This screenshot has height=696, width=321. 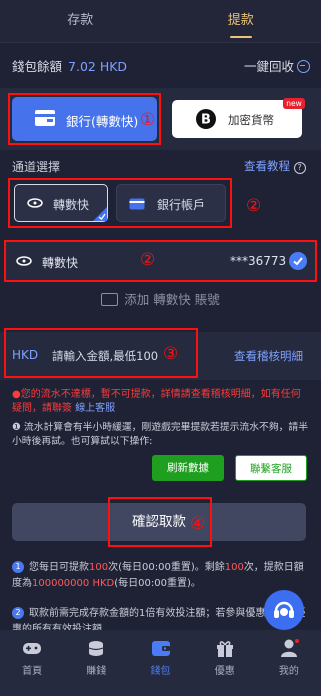 What do you see at coordinates (188, 468) in the screenshot?
I see `refresh-button: 刷新數據` at bounding box center [188, 468].